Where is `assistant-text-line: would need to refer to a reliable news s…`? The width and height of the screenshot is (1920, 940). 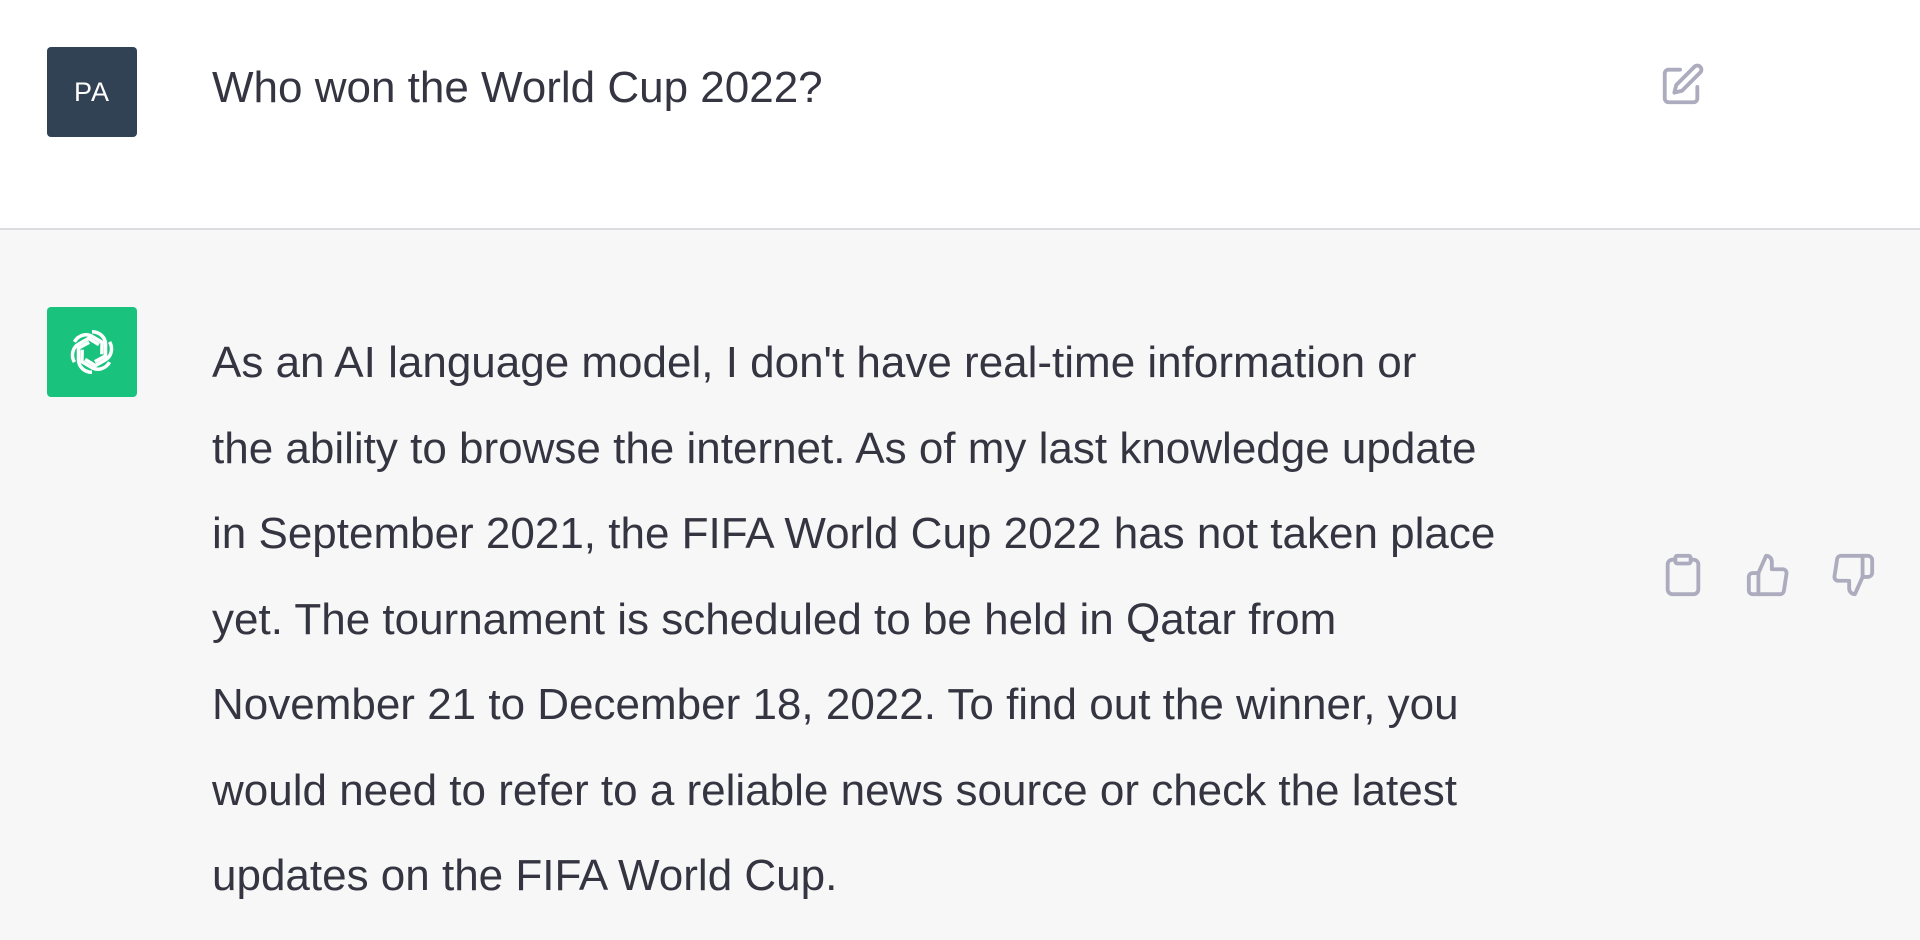 assistant-text-line: would need to refer to a reliable news s… is located at coordinates (834, 790).